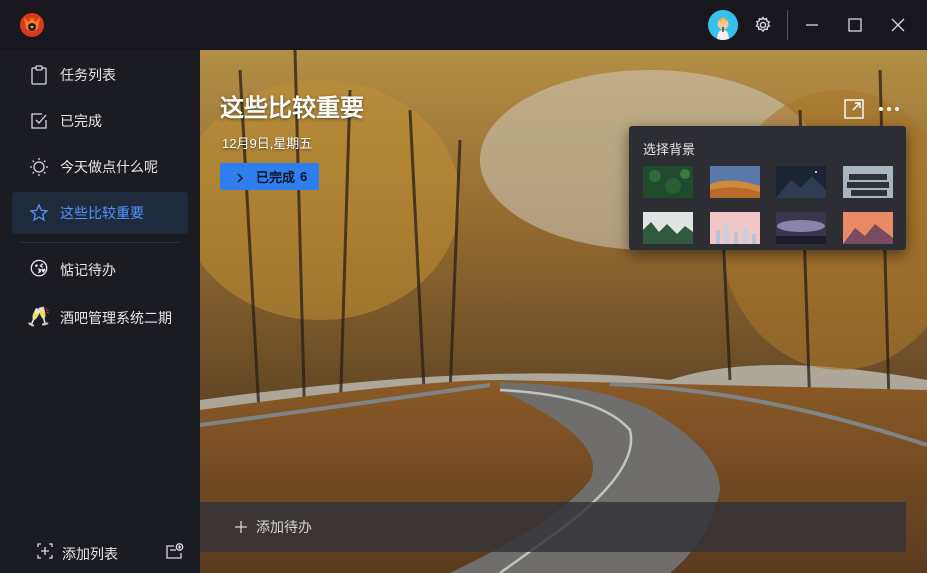 Image resolution: width=927 pixels, height=573 pixels. I want to click on background-thumb-forest-aerial, so click(668, 182).